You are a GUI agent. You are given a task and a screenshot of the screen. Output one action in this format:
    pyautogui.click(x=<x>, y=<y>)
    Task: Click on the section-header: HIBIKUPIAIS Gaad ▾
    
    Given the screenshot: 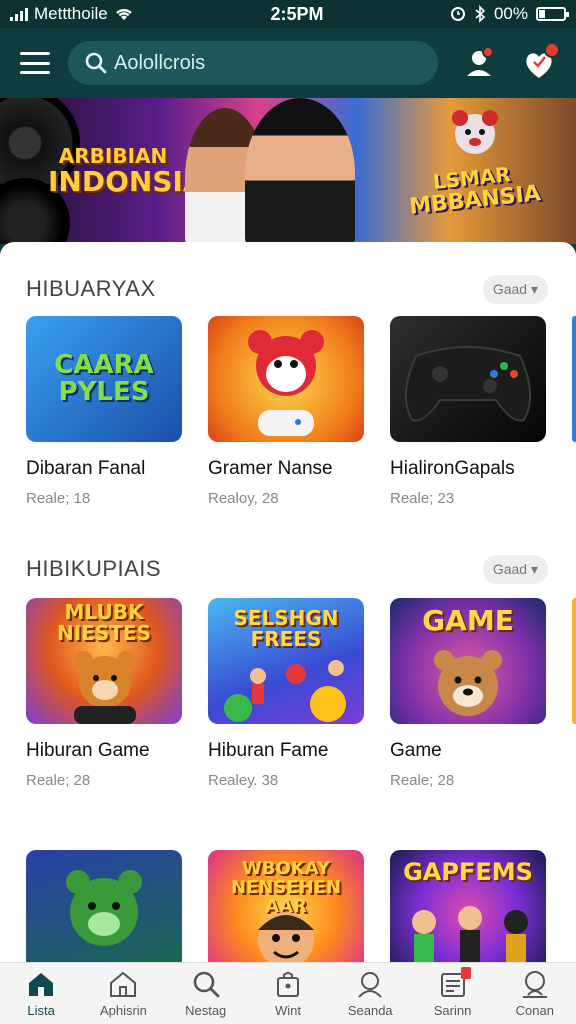 What is the action you would take?
    pyautogui.click(x=287, y=569)
    